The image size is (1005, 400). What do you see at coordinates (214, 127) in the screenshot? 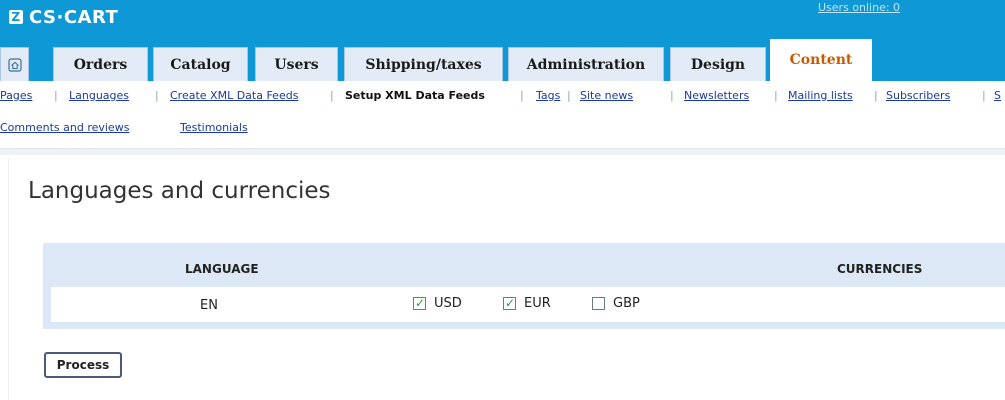
I see `subnav-testimonials: Testimonials` at bounding box center [214, 127].